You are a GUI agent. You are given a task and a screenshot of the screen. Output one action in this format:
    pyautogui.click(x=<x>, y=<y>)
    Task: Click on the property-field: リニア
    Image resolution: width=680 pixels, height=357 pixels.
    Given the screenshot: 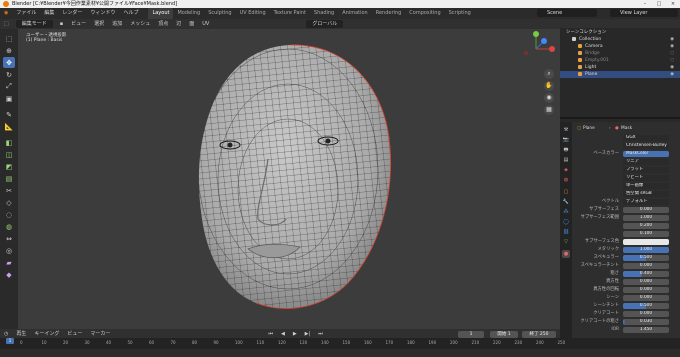 What is the action you would take?
    pyautogui.click(x=646, y=161)
    